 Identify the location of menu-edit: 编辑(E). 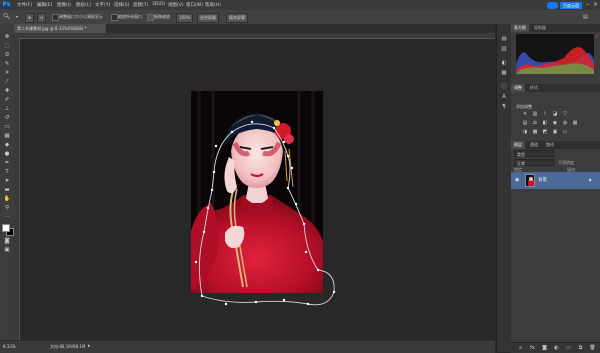
(44, 5).